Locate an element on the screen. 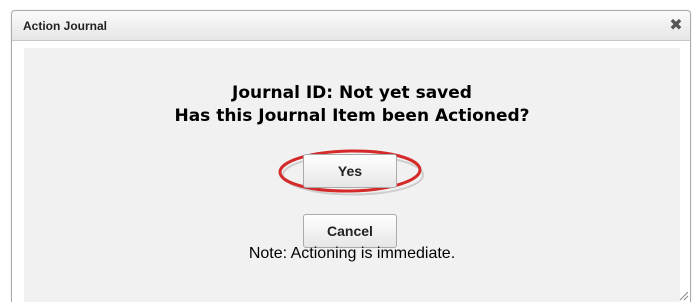  dialog-title: Action Journal is located at coordinates (65, 26).